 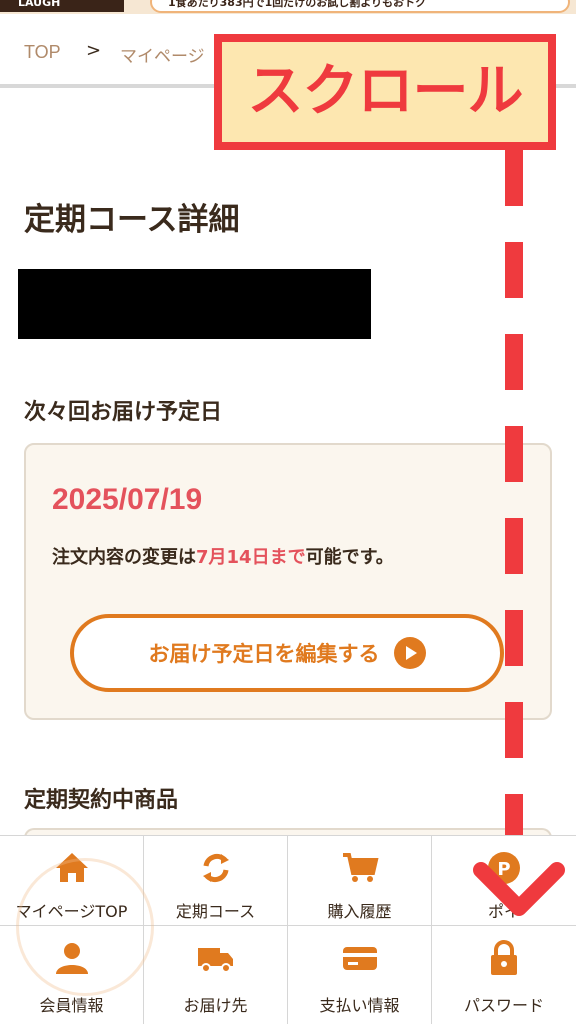 I want to click on nav-label: 購入履歴, so click(x=359, y=911).